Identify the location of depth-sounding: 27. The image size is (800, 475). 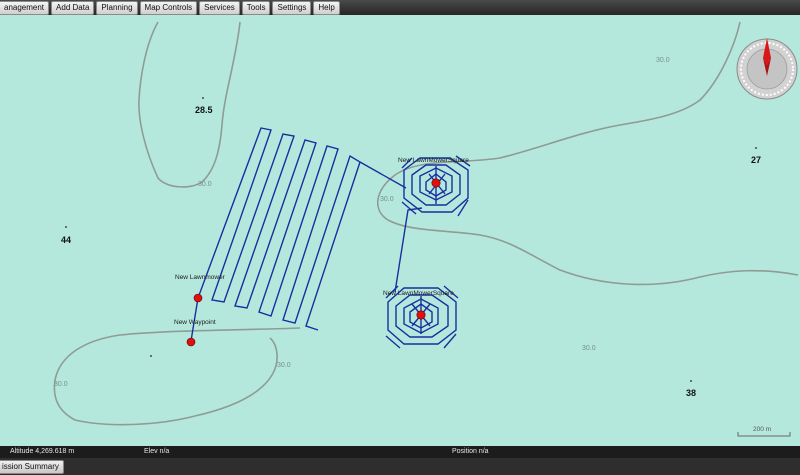
(756, 160).